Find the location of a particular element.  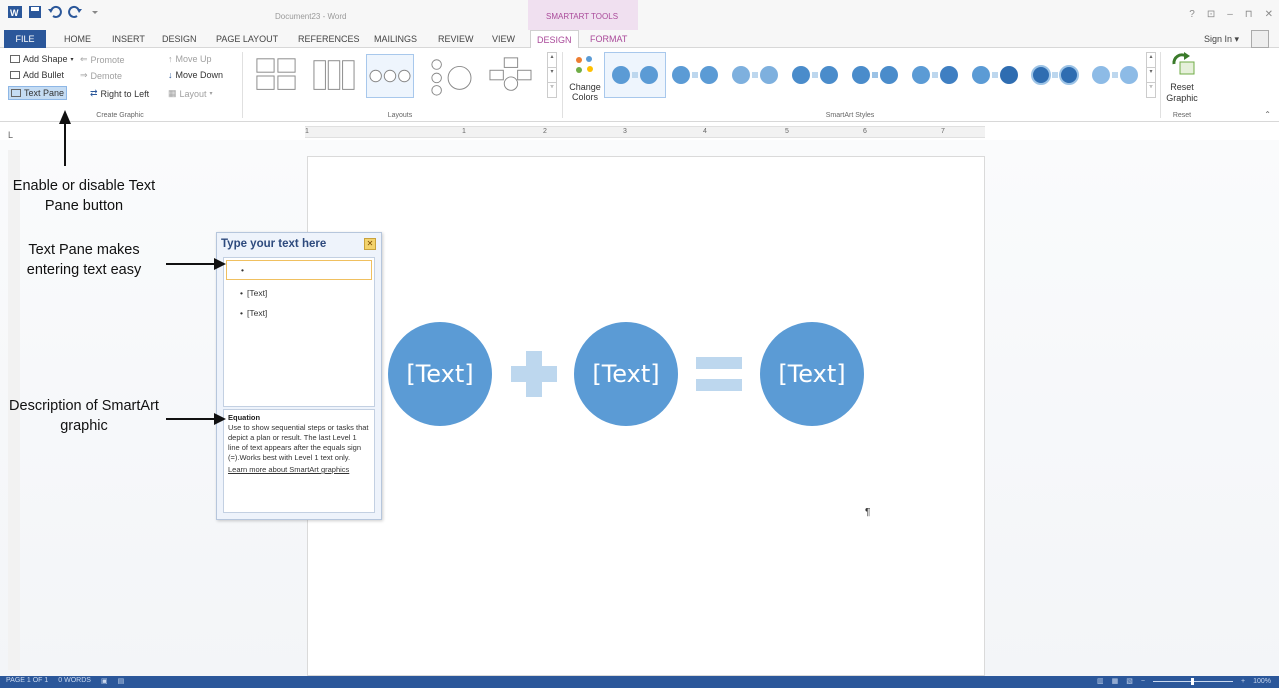

proofing-icon: ▣ is located at coordinates (104, 681).